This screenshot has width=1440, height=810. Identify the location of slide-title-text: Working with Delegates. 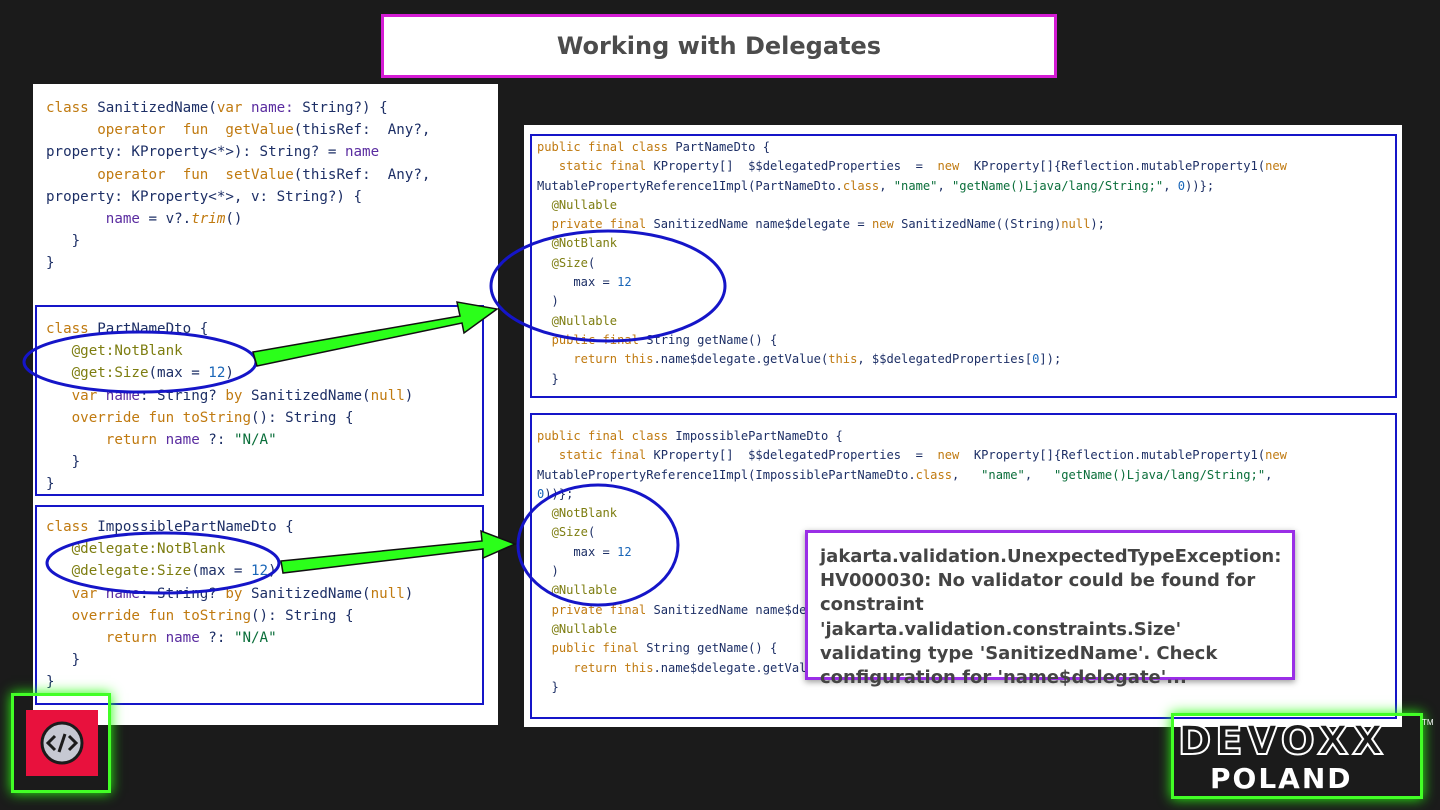
(719, 46).